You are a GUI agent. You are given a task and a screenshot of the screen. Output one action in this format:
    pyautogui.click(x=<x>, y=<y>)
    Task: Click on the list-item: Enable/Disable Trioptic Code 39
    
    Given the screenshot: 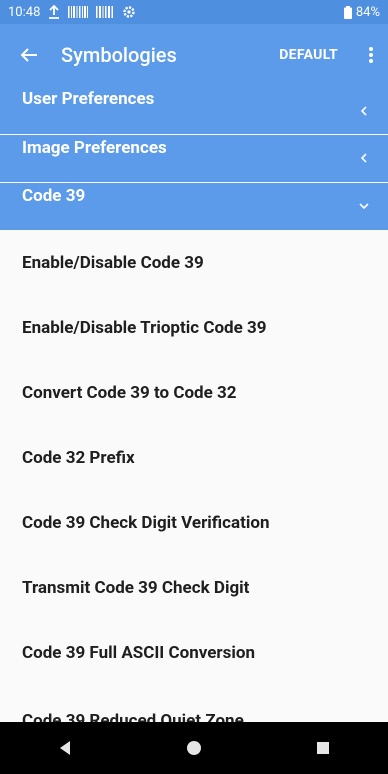 What is the action you would take?
    pyautogui.click(x=194, y=327)
    